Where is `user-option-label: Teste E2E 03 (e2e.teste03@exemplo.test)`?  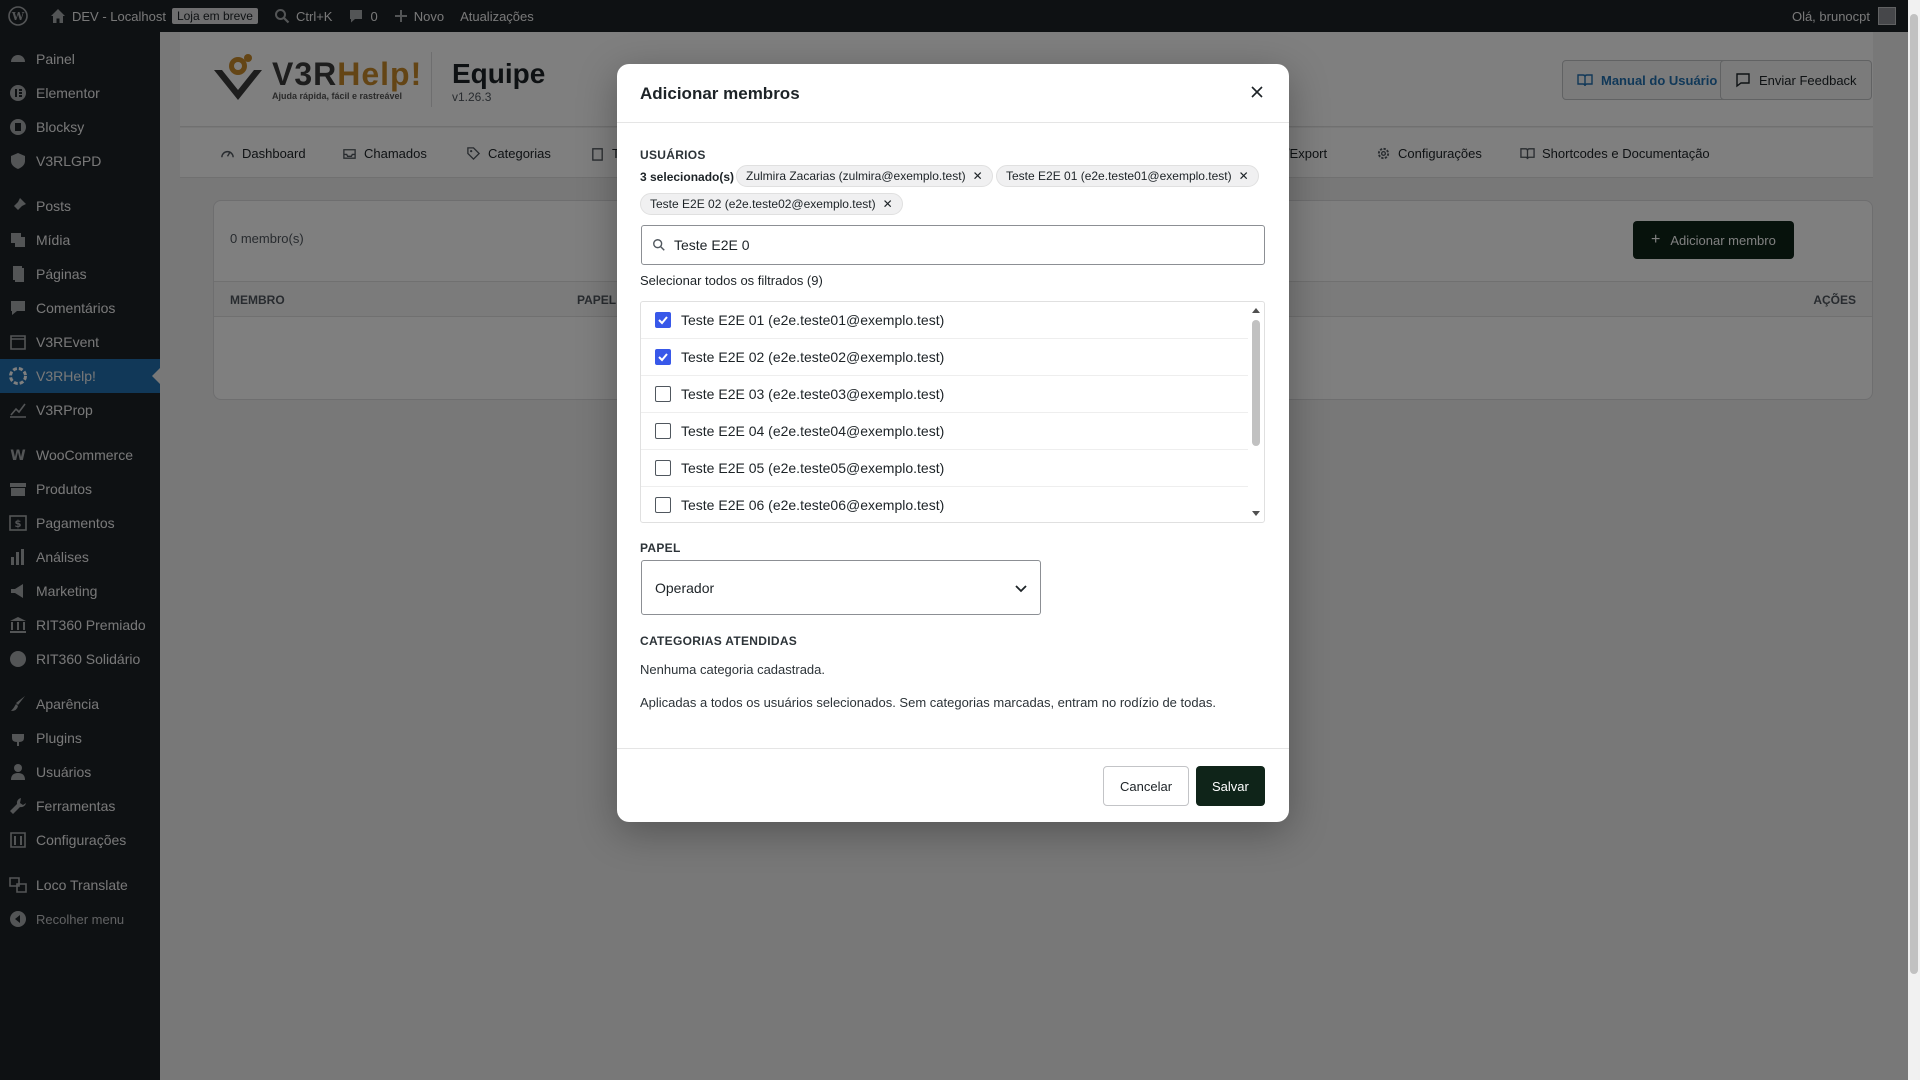 user-option-label: Teste E2E 03 (e2e.teste03@exemplo.test) is located at coordinates (813, 394).